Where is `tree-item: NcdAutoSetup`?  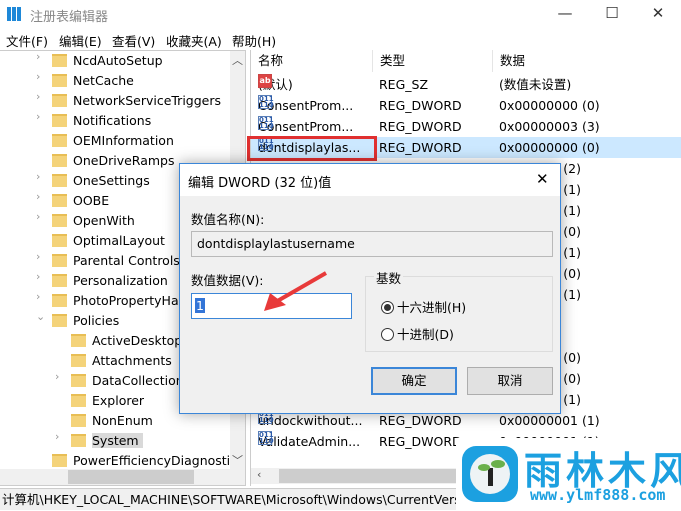
tree-item: NcdAutoSetup is located at coordinates (107, 61).